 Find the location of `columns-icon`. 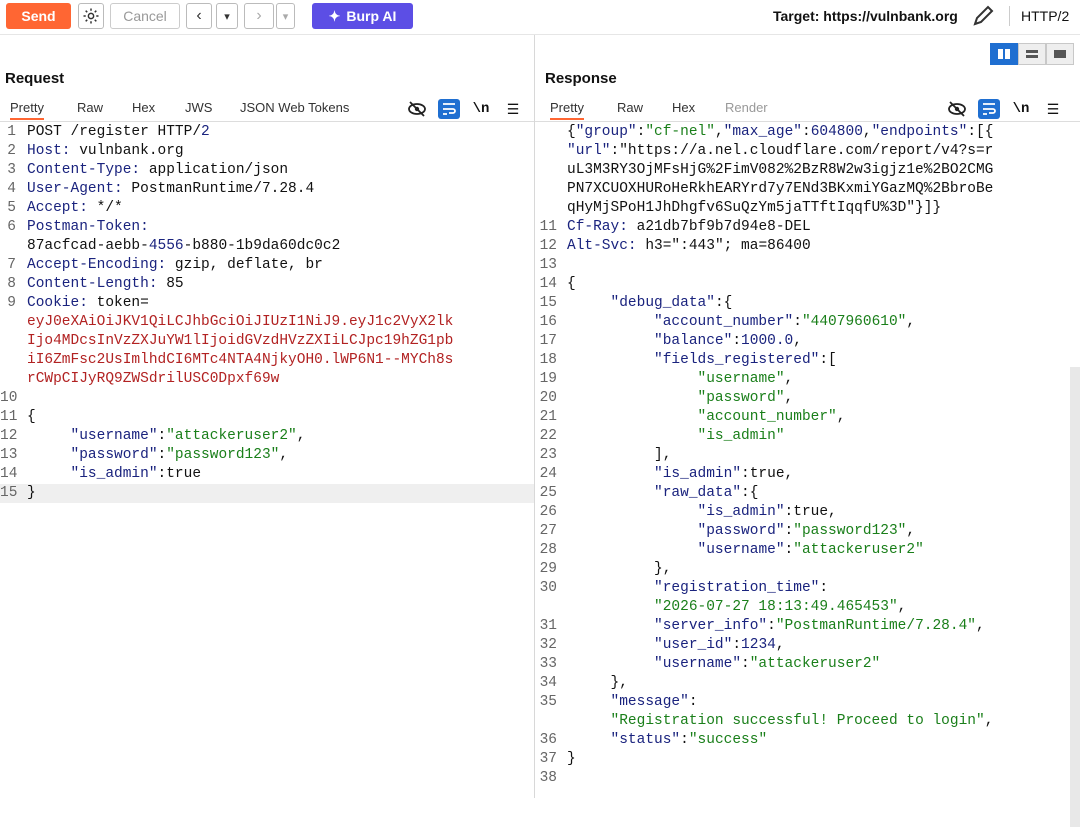

columns-icon is located at coordinates (1004, 54).